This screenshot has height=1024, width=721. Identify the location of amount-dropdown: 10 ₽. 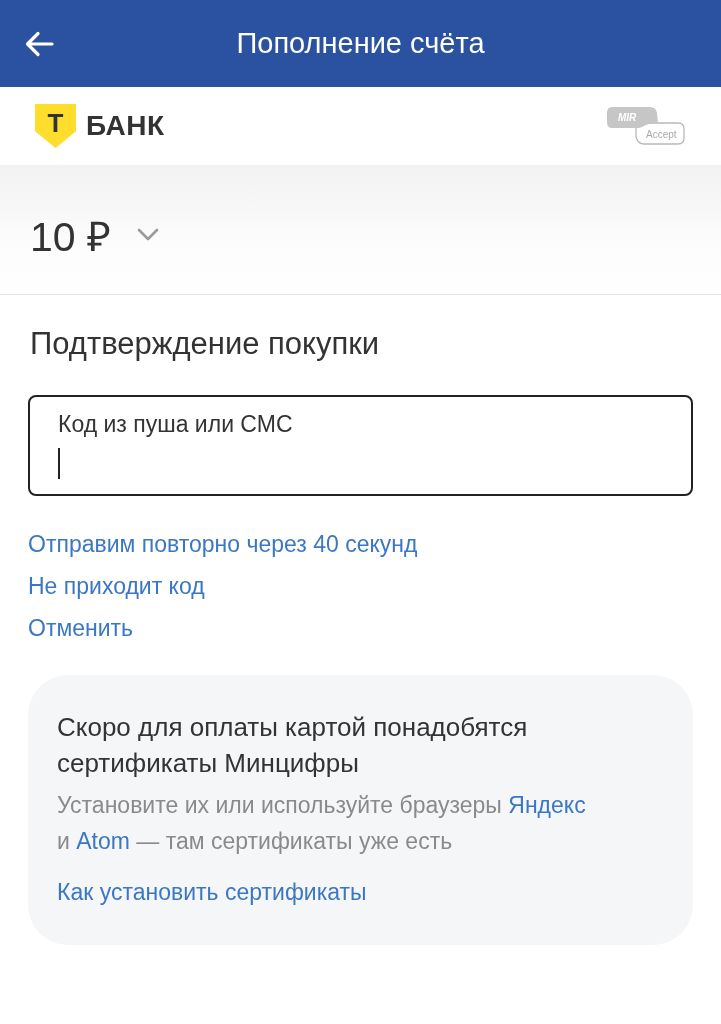
(94, 234).